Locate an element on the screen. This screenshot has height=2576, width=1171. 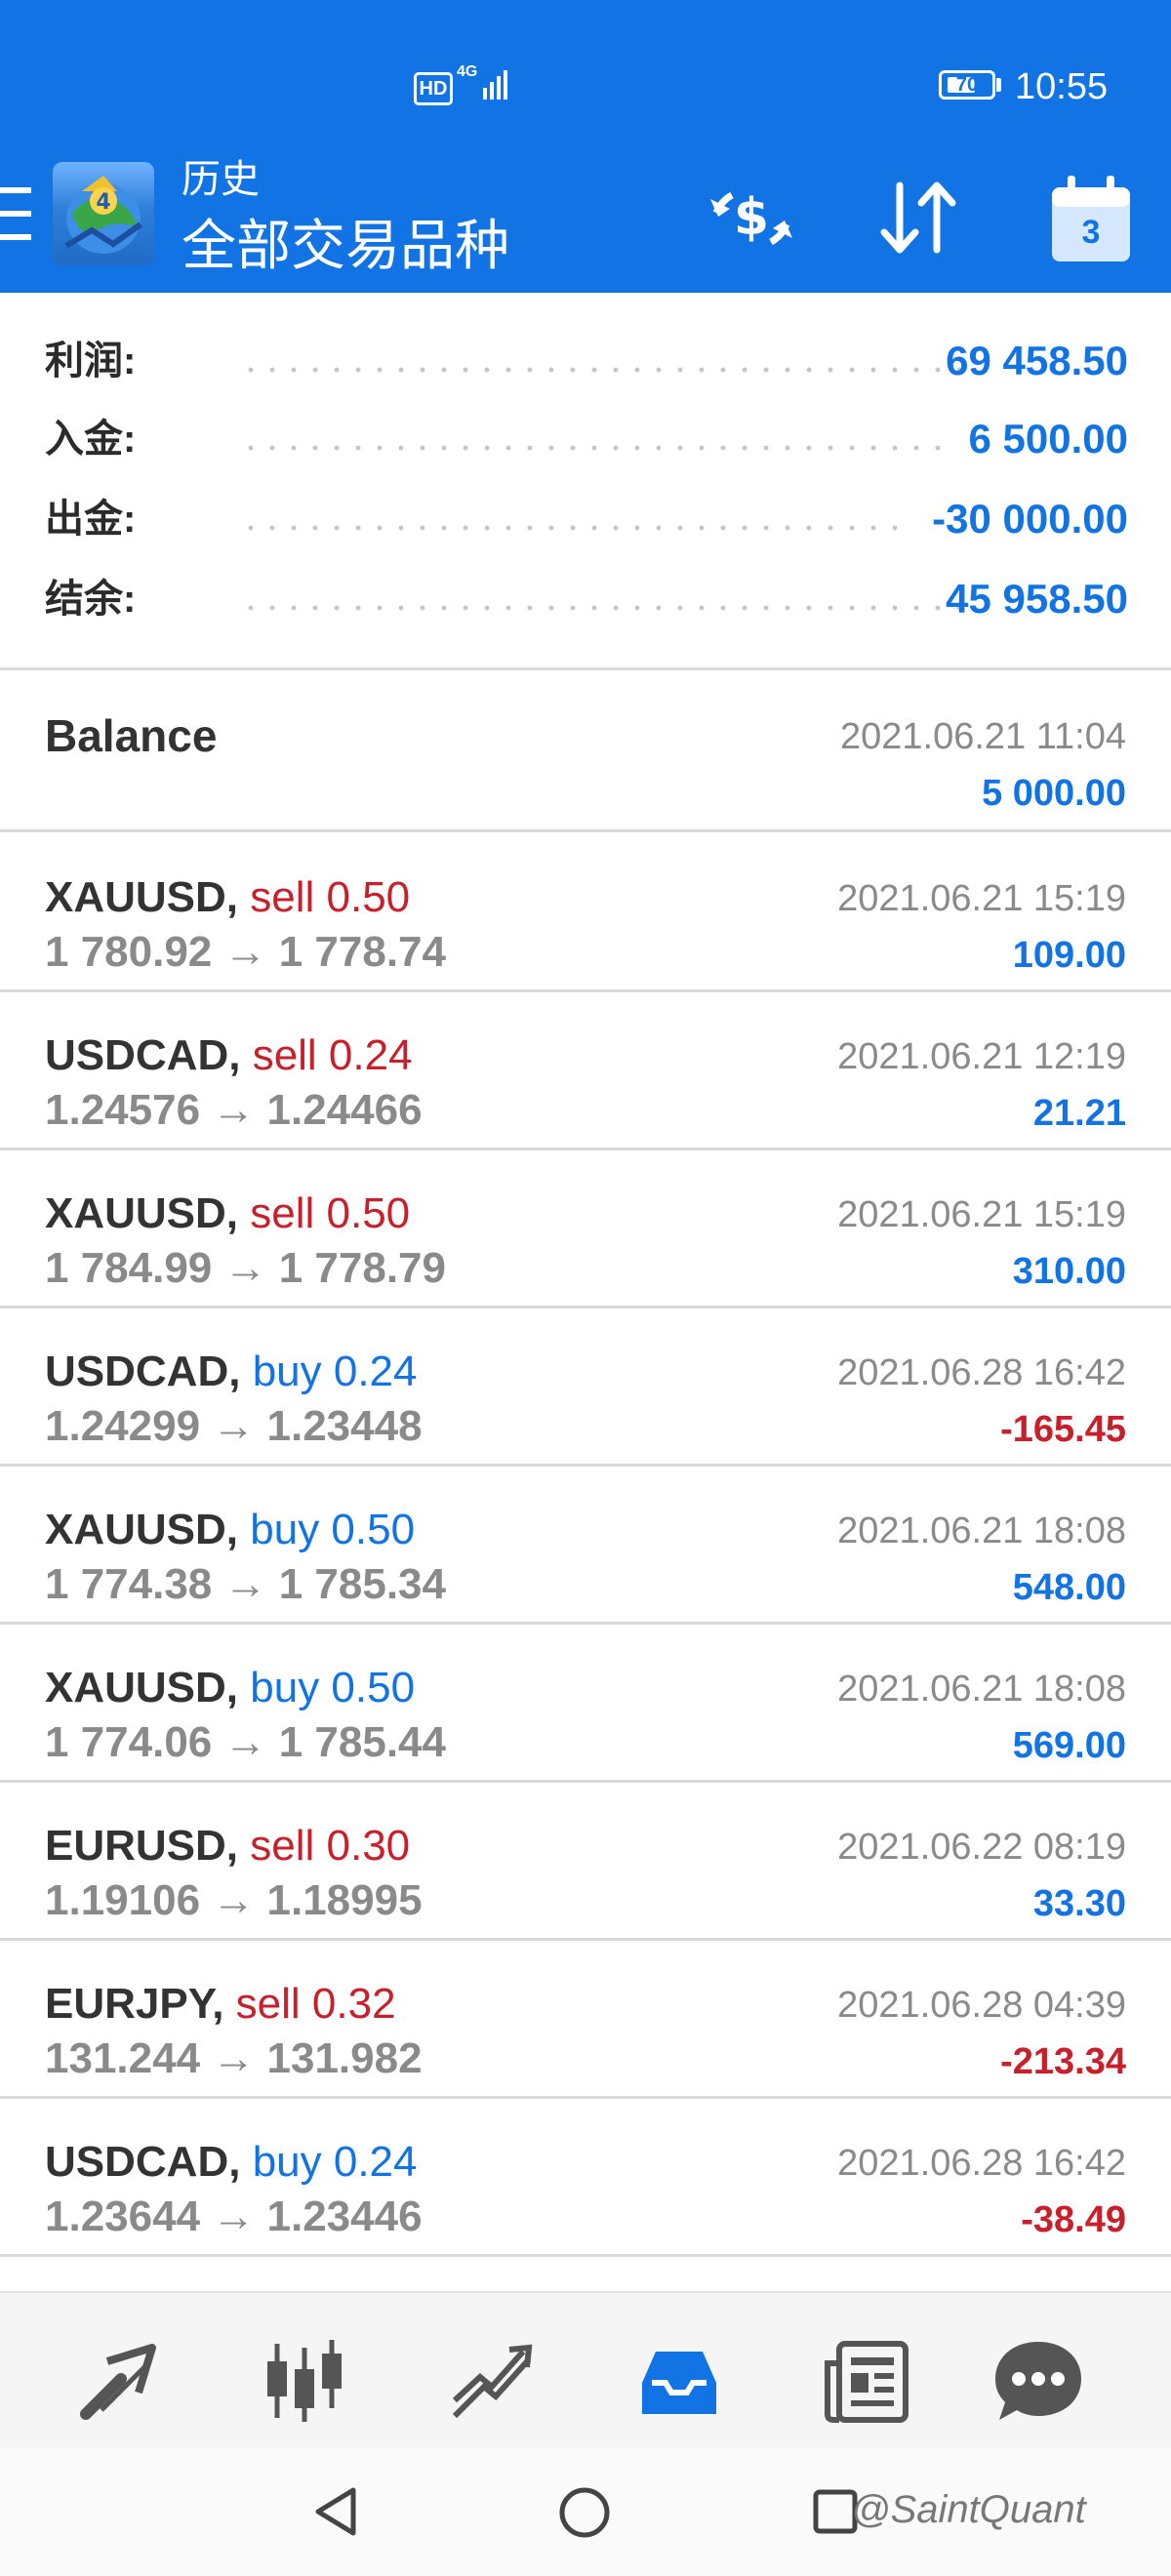
page-title: 历史 is located at coordinates (221, 179).